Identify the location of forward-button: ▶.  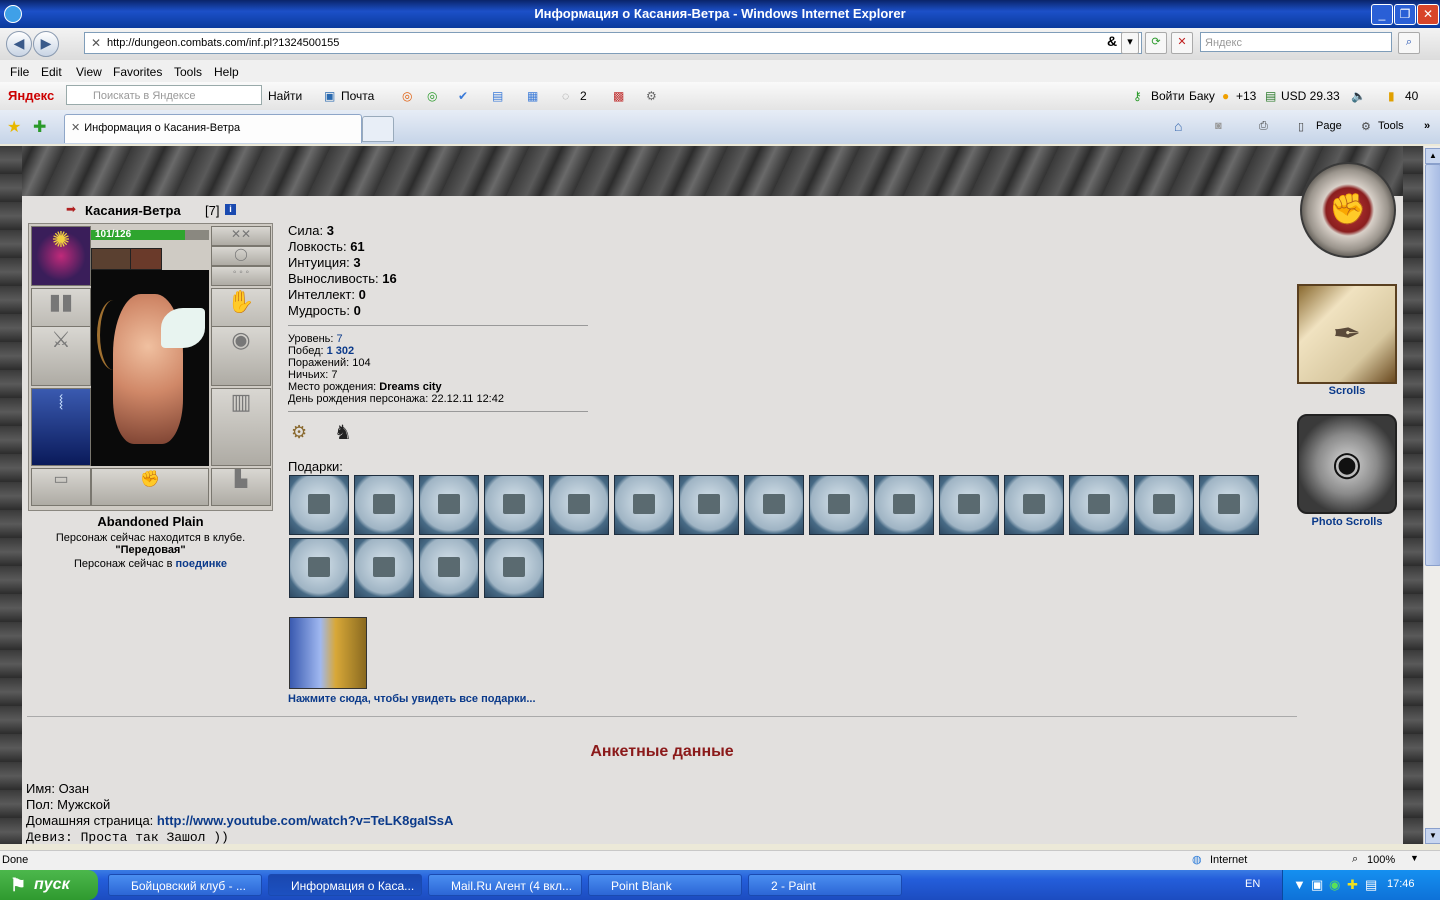
(46, 44).